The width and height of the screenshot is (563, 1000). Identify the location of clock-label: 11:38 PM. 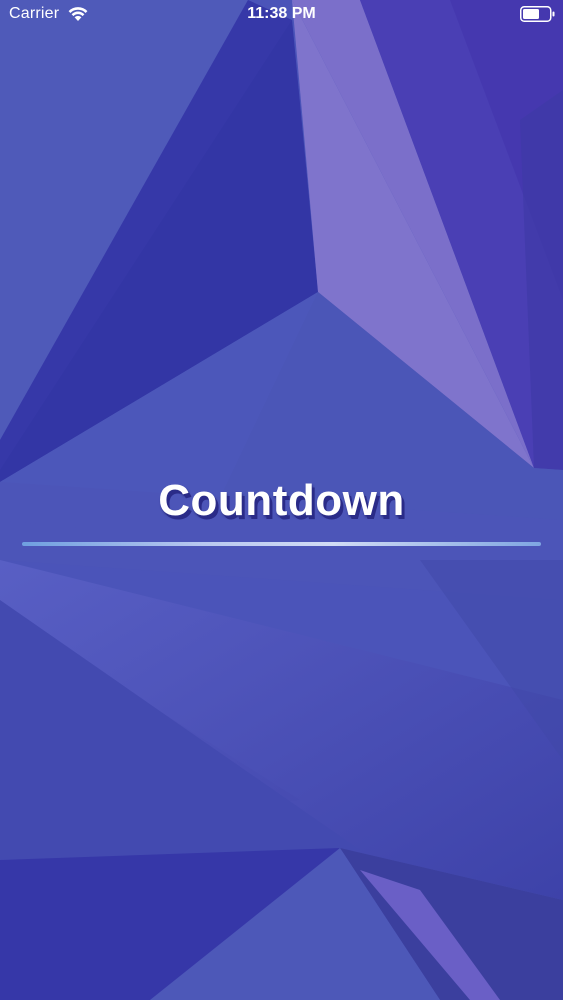
(281, 13).